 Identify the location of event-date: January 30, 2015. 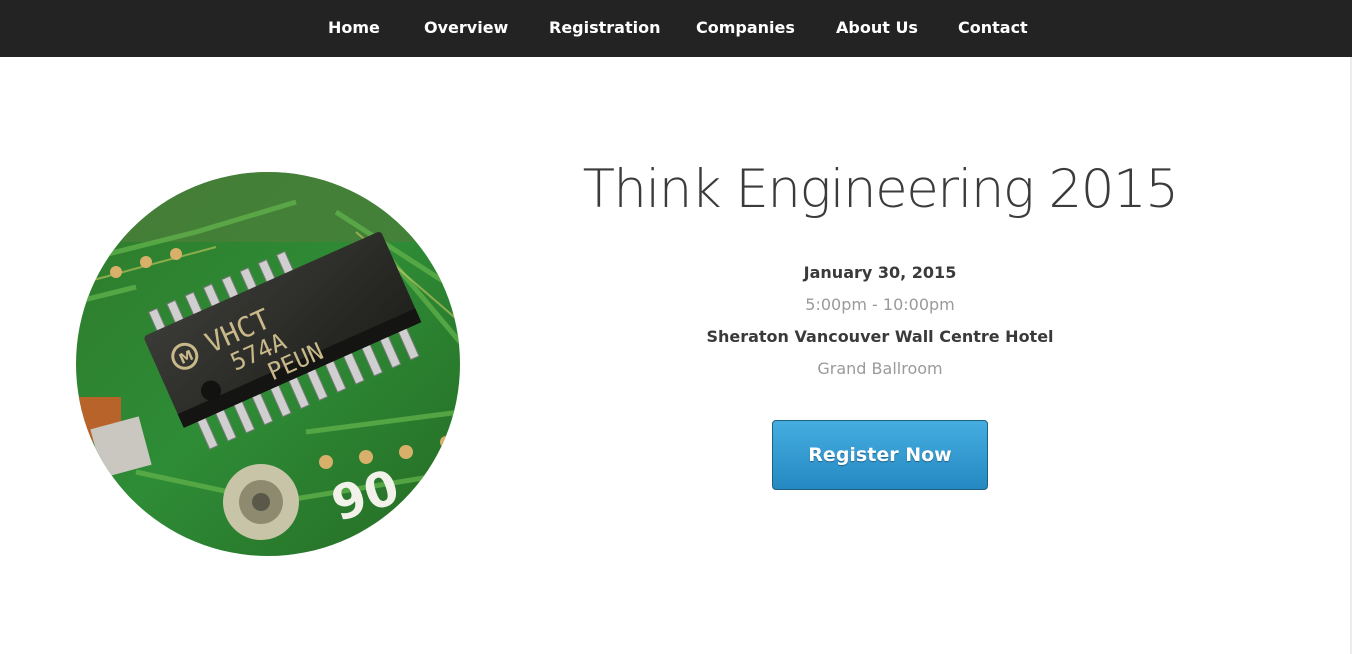
(880, 272).